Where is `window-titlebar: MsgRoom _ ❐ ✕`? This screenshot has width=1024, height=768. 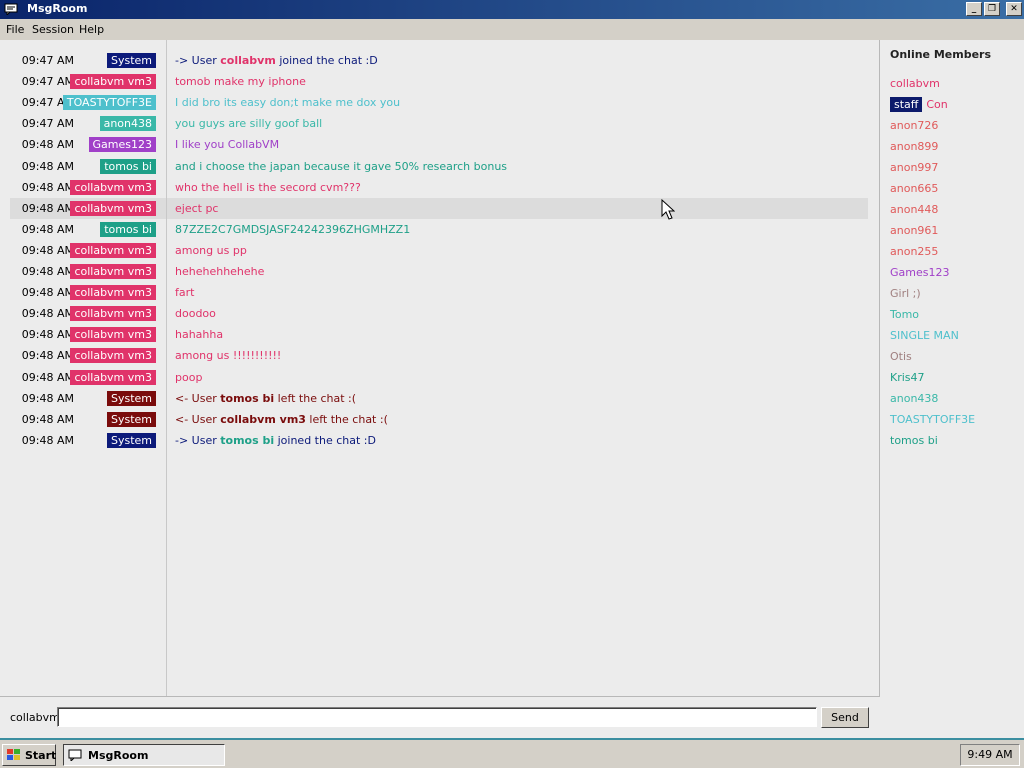 window-titlebar: MsgRoom _ ❐ ✕ is located at coordinates (512, 9).